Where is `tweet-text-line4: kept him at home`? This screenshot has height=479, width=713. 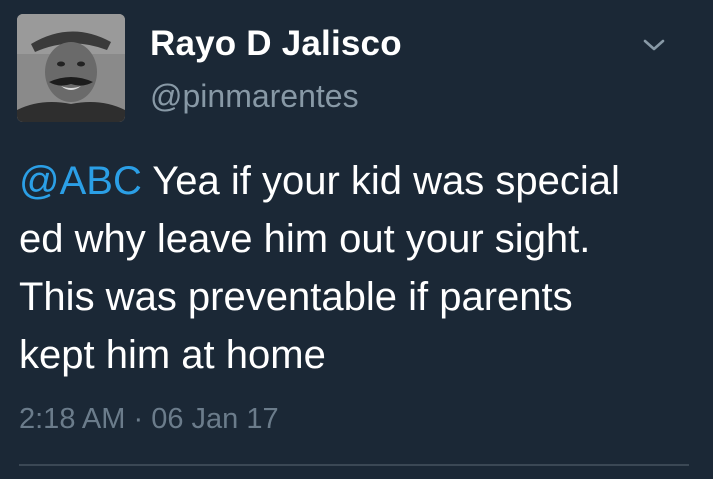 tweet-text-line4: kept him at home is located at coordinates (172, 355).